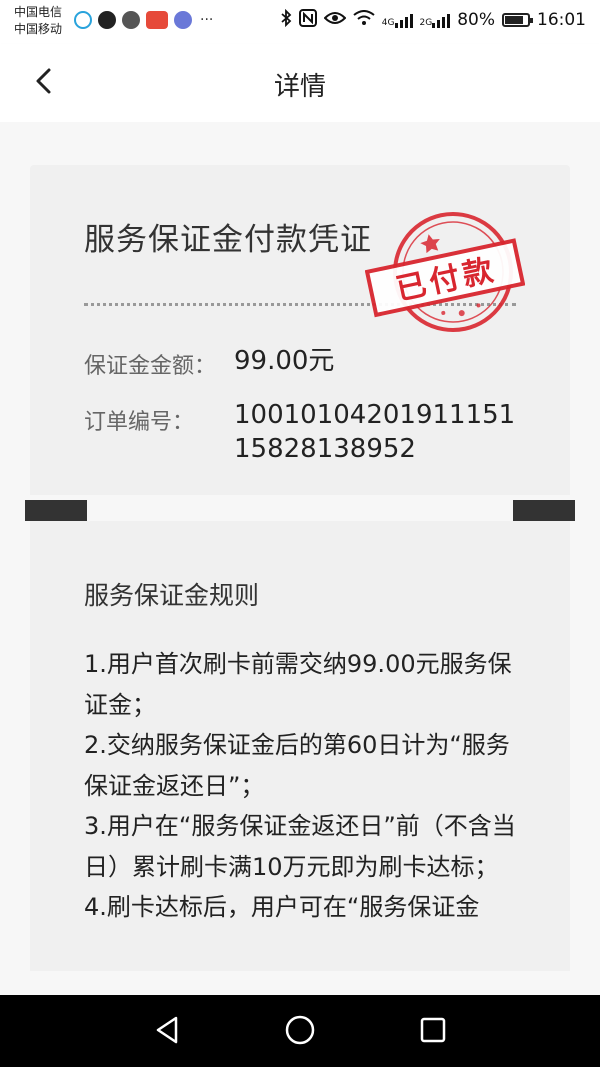  What do you see at coordinates (364, 20) in the screenshot?
I see `wifi-icon` at bounding box center [364, 20].